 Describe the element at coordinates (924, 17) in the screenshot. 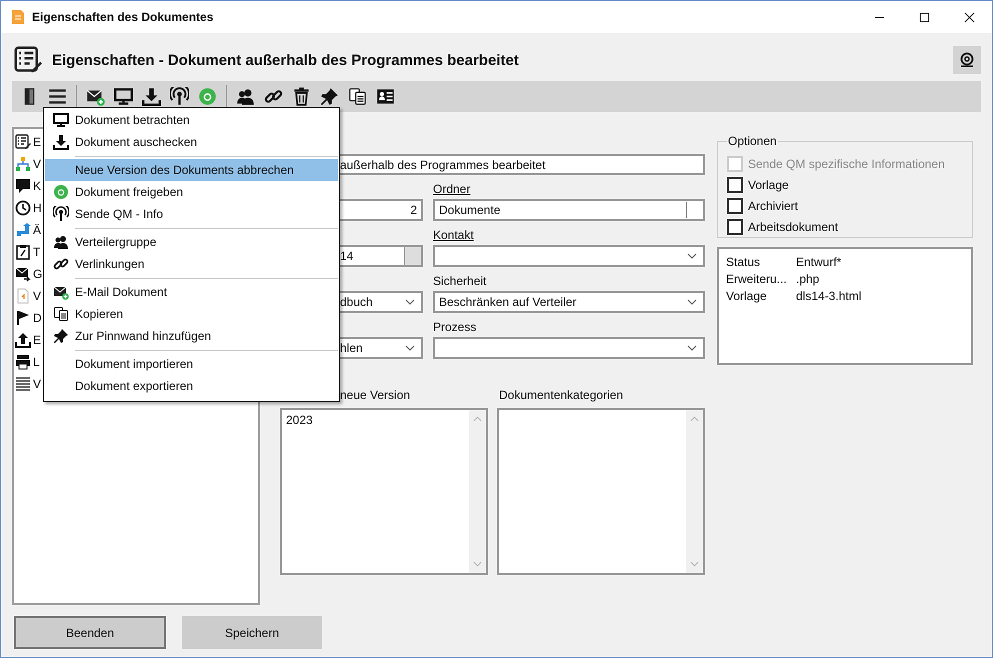

I see `maximize-icon` at that location.